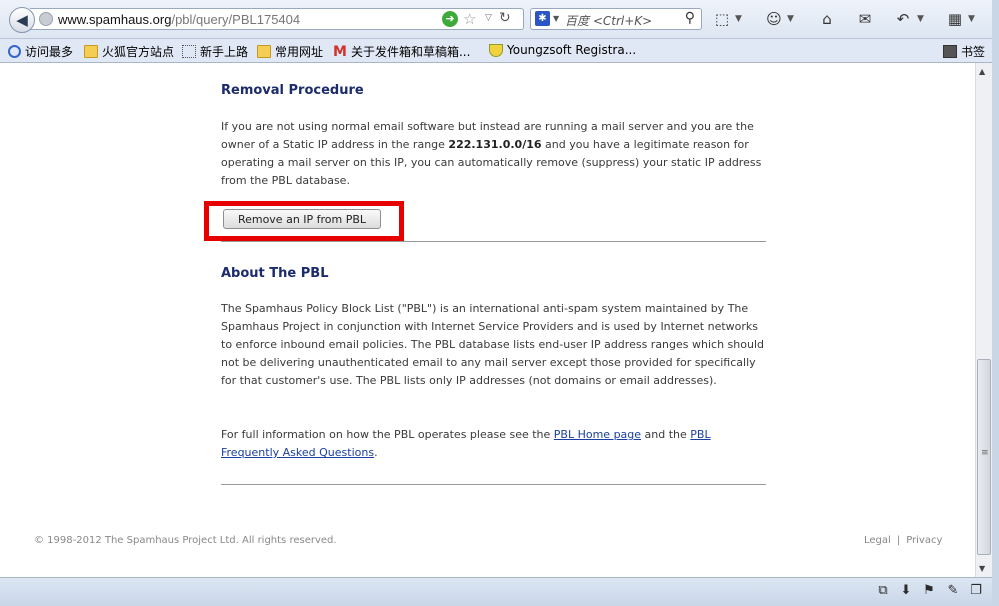  I want to click on bookmark-getting-started: 新手上路, so click(215, 51).